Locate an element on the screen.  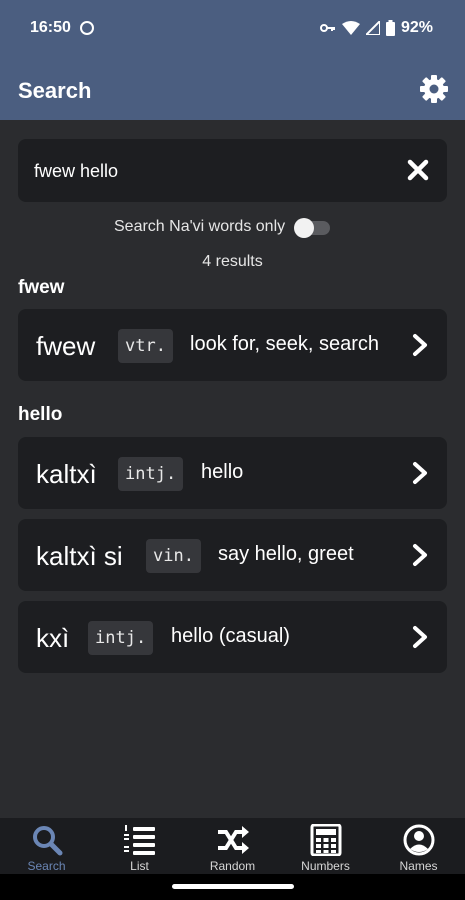
result-card: kaltxì si vin. say hello, greet is located at coordinates (232, 555).